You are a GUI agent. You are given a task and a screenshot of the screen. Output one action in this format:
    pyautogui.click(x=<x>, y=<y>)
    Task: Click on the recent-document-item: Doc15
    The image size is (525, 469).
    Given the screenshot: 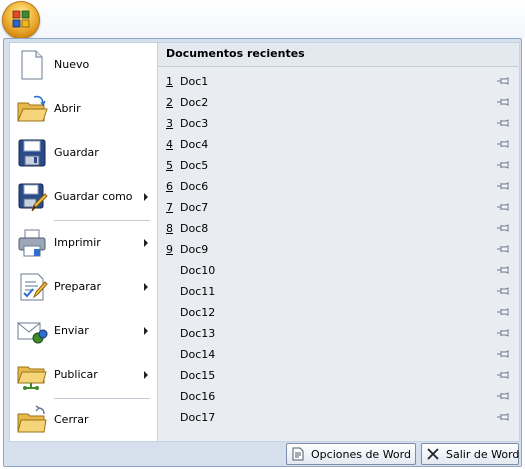 What is the action you would take?
    pyautogui.click(x=338, y=375)
    